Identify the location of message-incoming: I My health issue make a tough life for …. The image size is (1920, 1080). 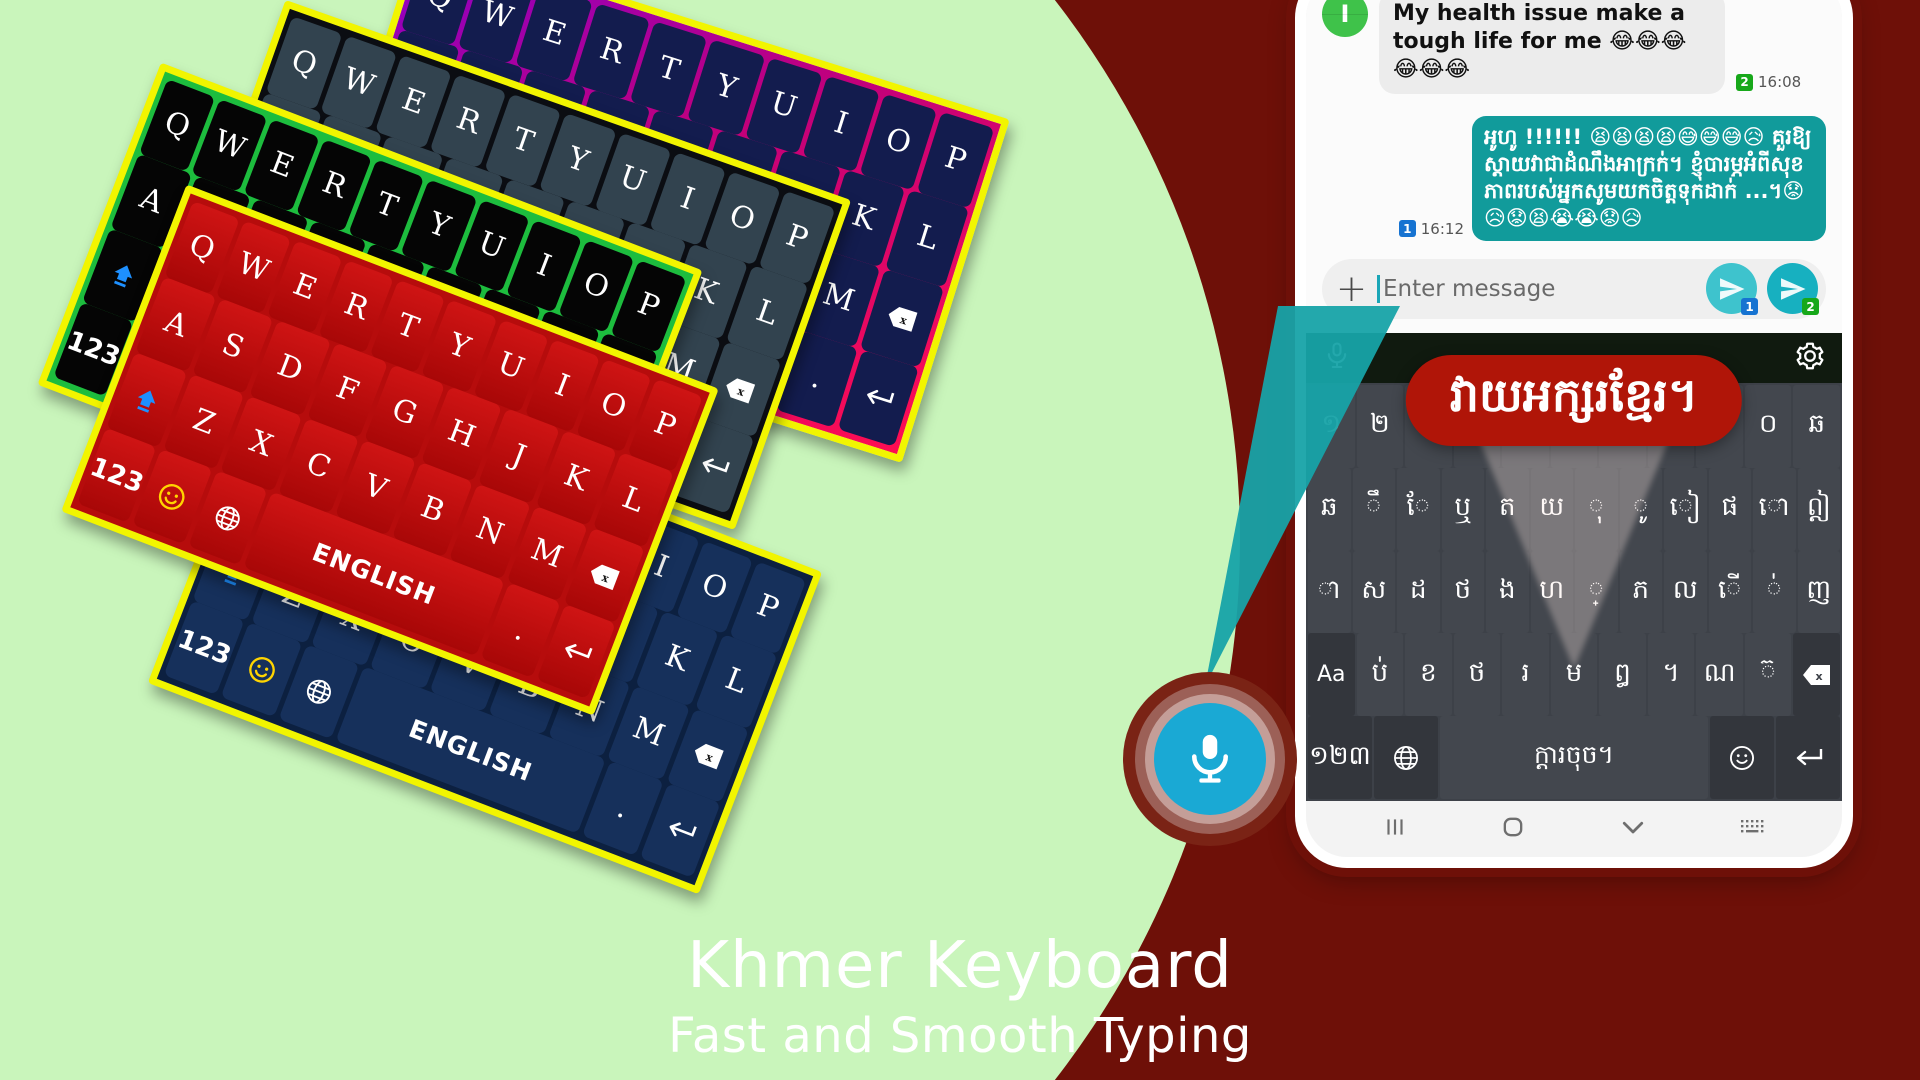
(1574, 47).